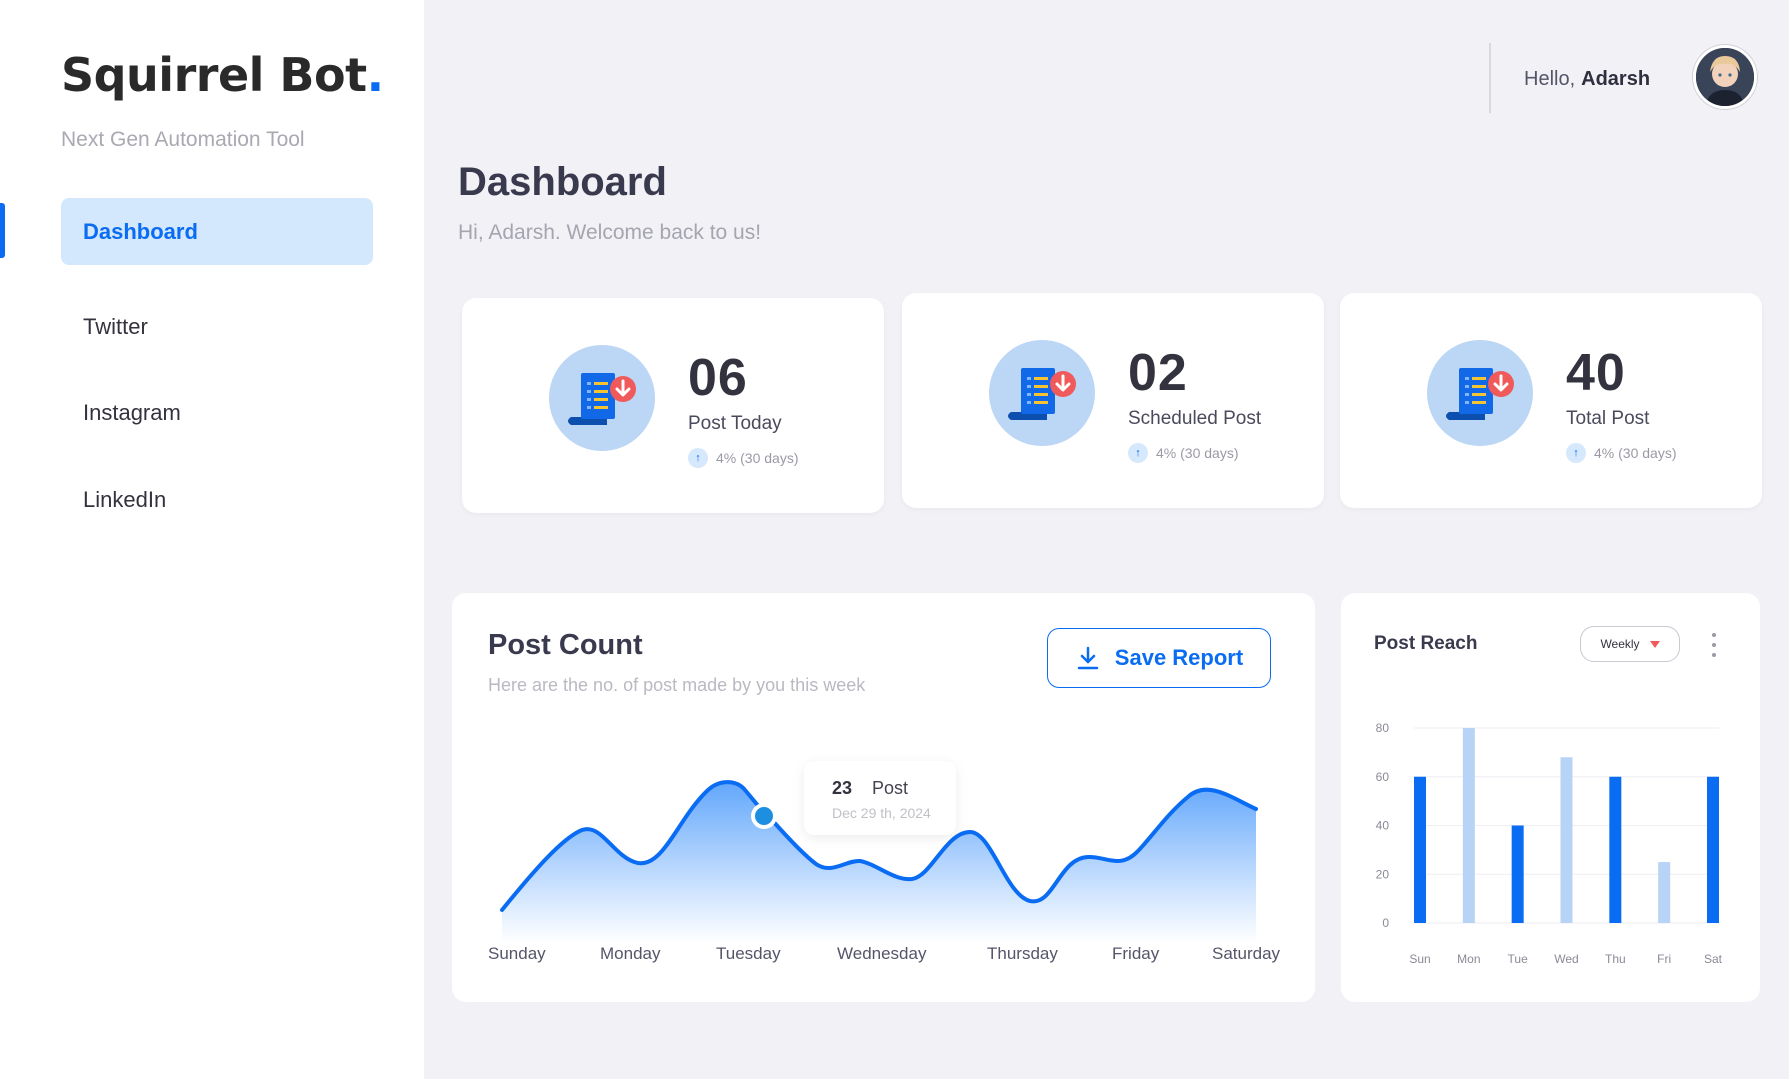 The image size is (1789, 1079). Describe the element at coordinates (1518, 959) in the screenshot. I see `x-tick-label: Tue` at that location.